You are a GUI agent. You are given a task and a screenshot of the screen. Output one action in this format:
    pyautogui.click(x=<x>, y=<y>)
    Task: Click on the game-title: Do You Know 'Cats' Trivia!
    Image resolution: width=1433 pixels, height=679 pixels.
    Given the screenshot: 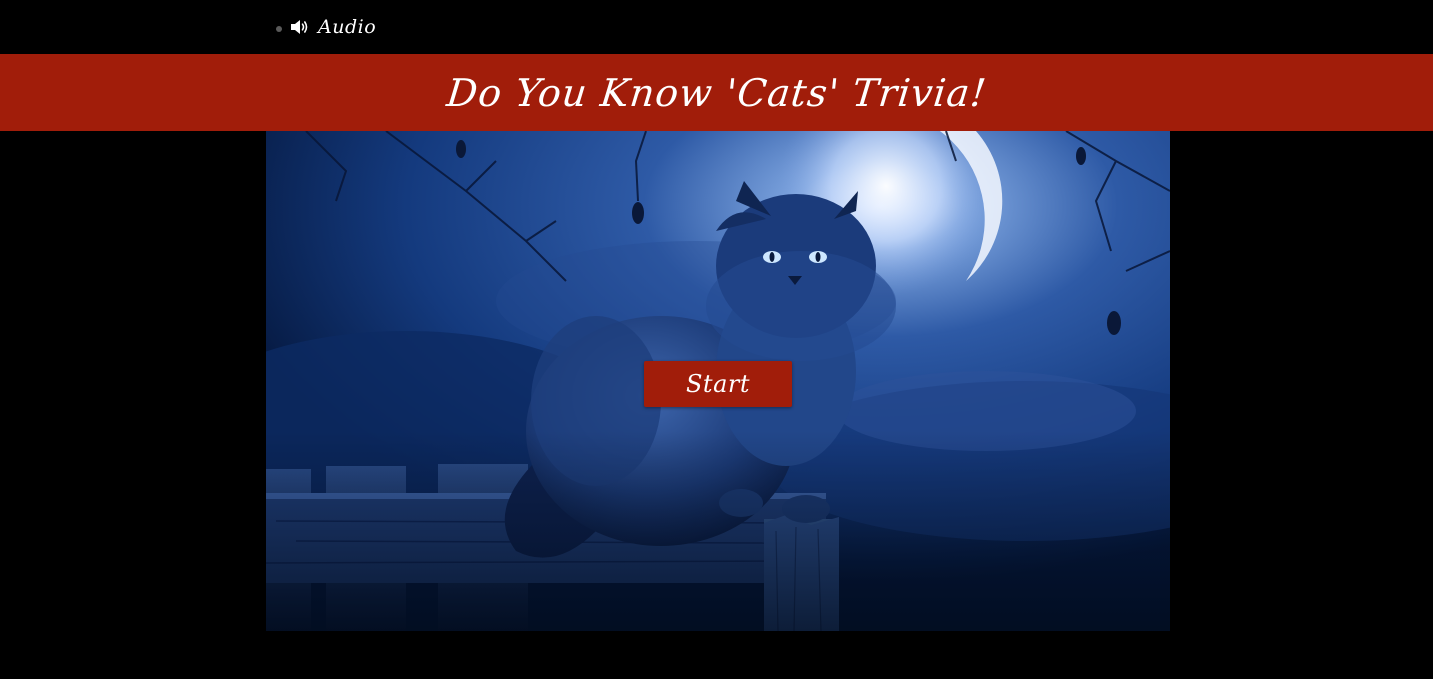 What is the action you would take?
    pyautogui.click(x=716, y=92)
    